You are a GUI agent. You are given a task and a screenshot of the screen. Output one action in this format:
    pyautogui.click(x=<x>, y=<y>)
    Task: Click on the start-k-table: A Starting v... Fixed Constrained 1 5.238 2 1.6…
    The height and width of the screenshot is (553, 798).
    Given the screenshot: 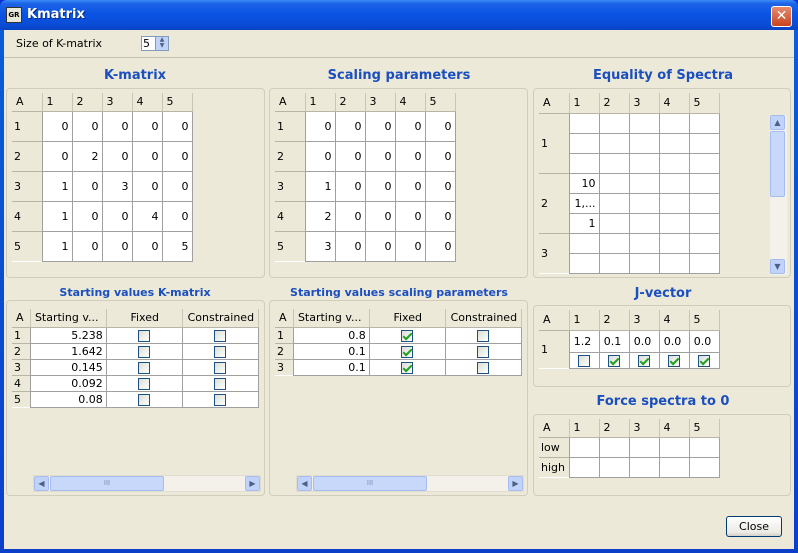 What is the action you would take?
    pyautogui.click(x=136, y=358)
    